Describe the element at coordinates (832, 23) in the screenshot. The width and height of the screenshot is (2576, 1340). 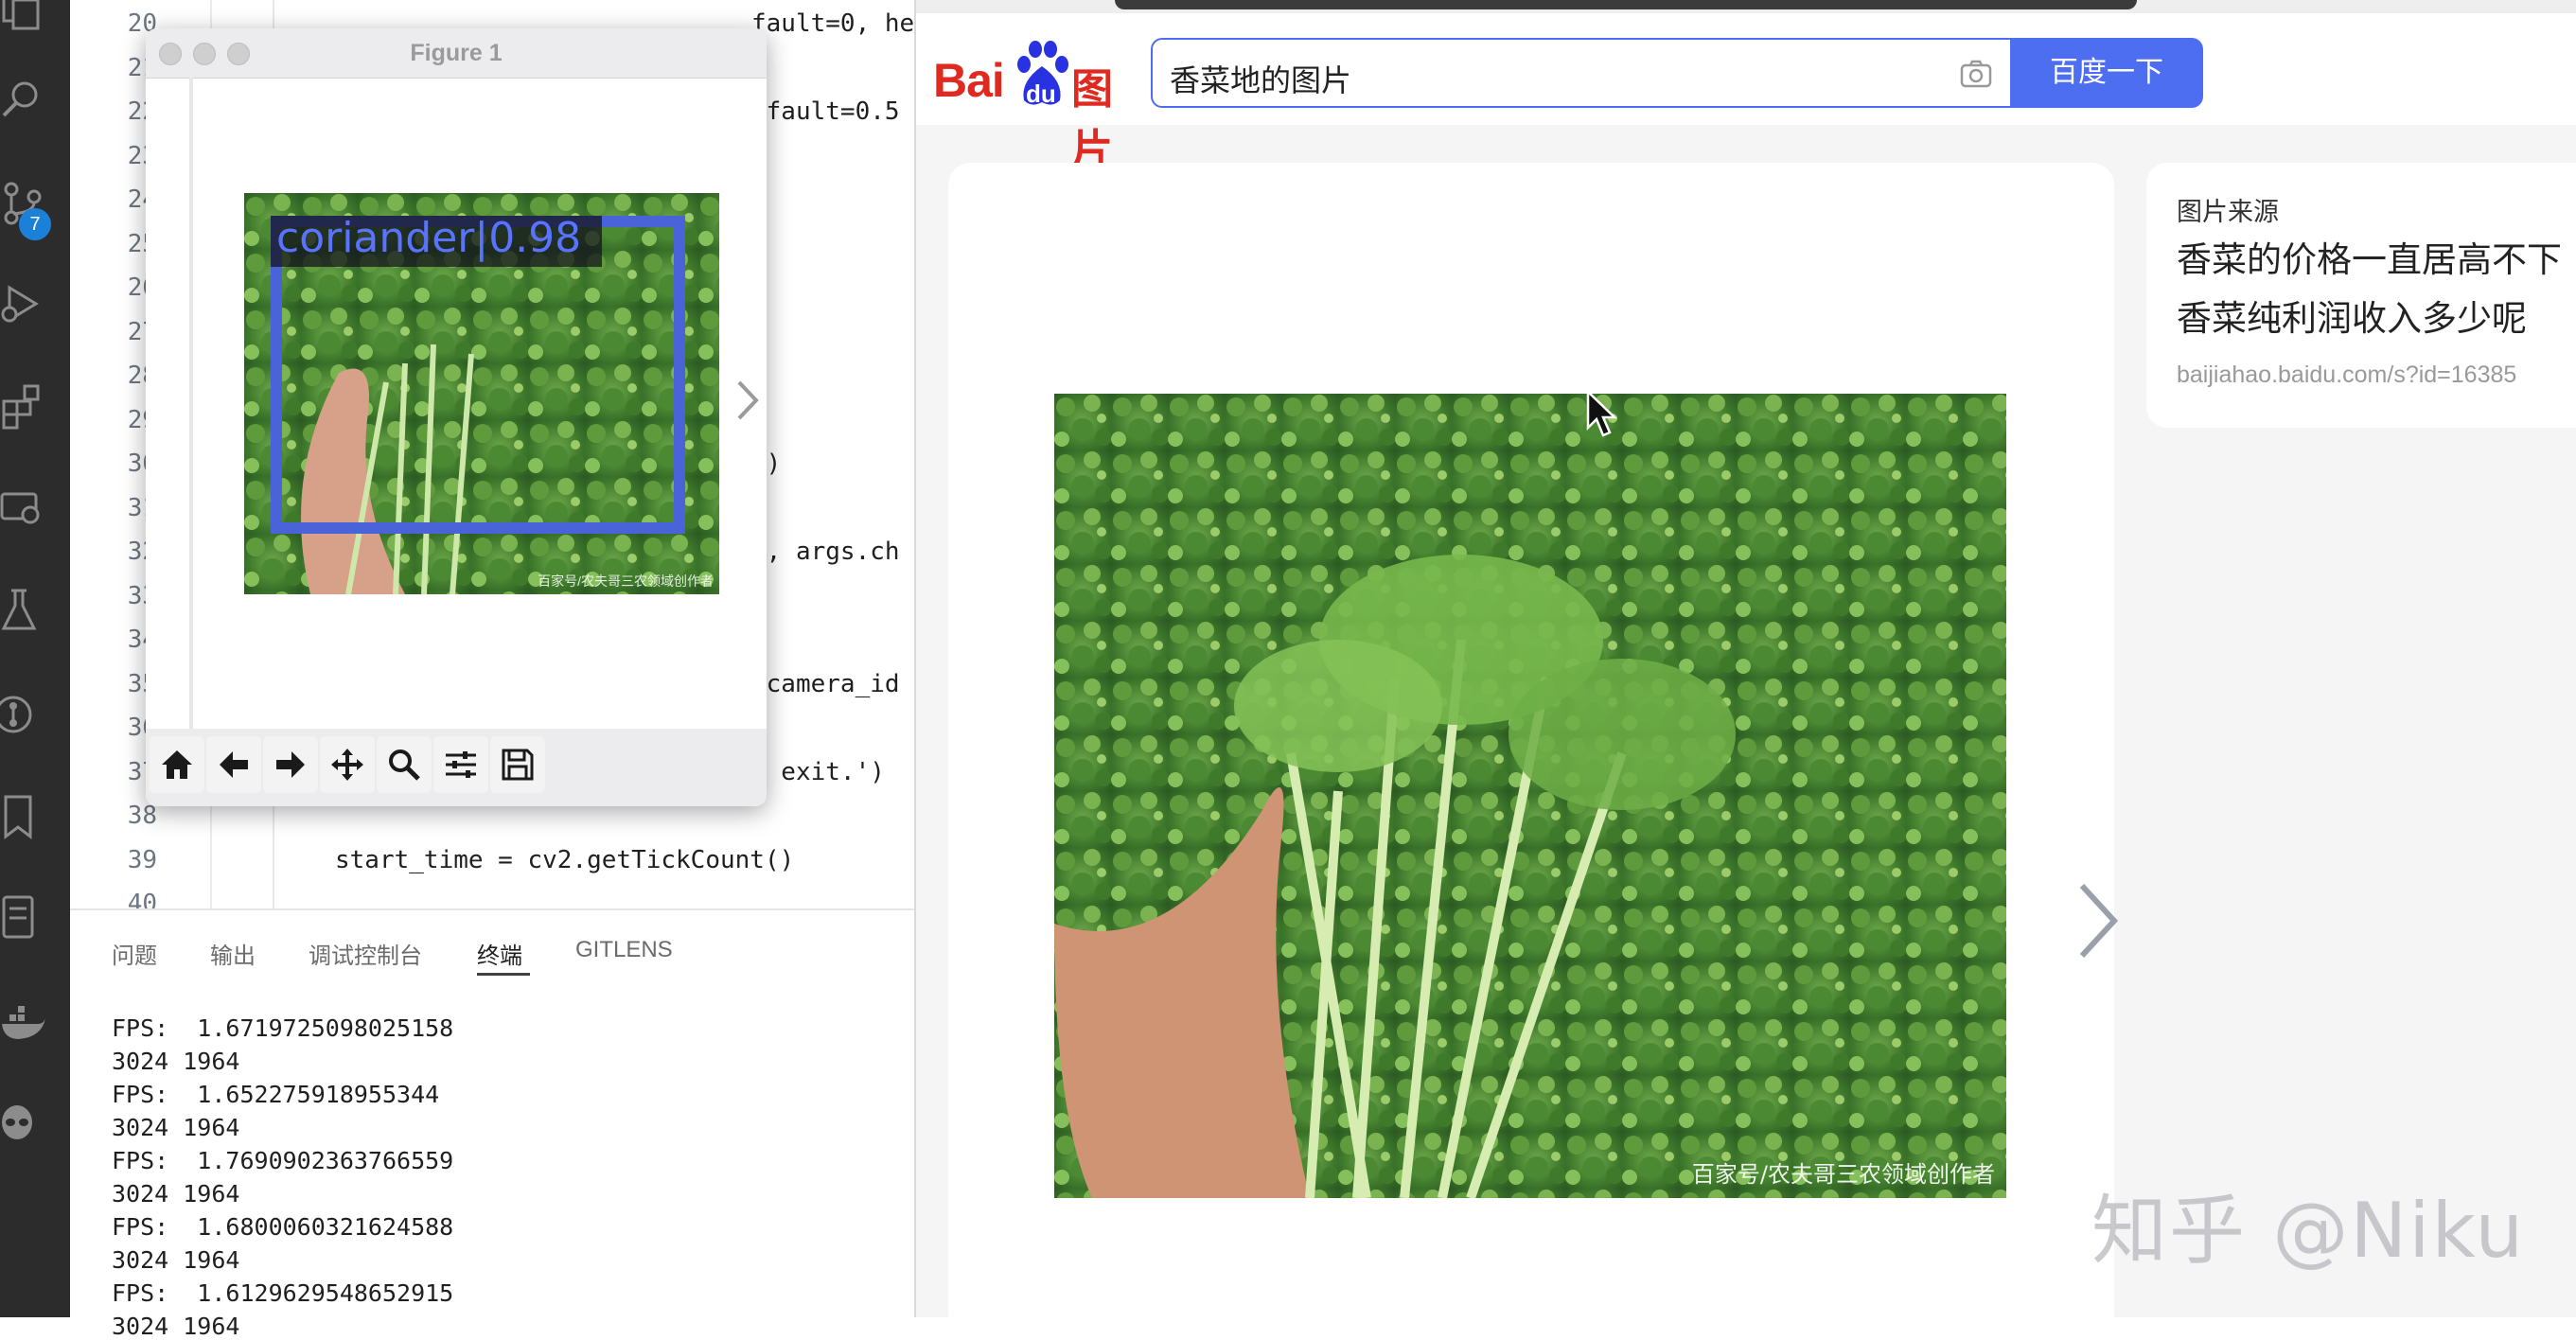
I see `code-line: fault=0, he` at that location.